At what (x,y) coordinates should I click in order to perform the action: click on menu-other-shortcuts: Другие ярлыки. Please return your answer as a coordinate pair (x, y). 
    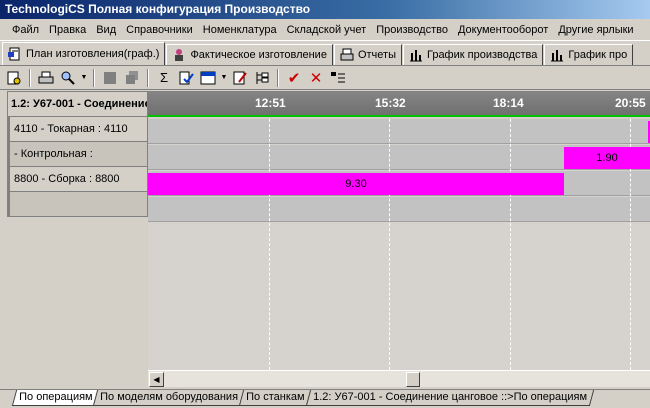
    Looking at the image, I should click on (595, 30).